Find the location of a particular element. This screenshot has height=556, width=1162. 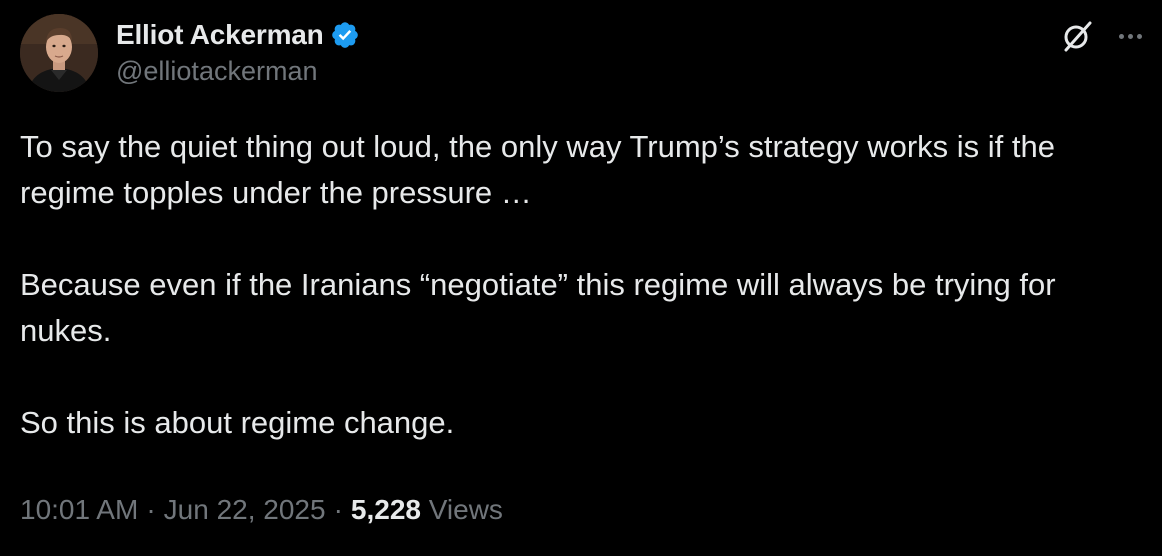

tweet-date: Jun 22, 2025 is located at coordinates (245, 509).